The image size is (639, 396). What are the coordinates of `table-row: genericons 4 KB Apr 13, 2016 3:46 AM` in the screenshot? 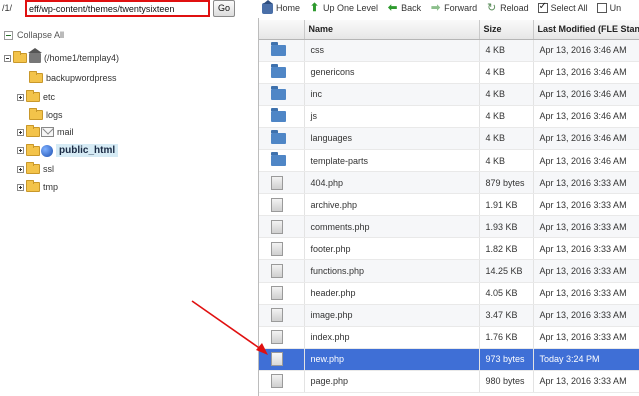 It's located at (449, 72).